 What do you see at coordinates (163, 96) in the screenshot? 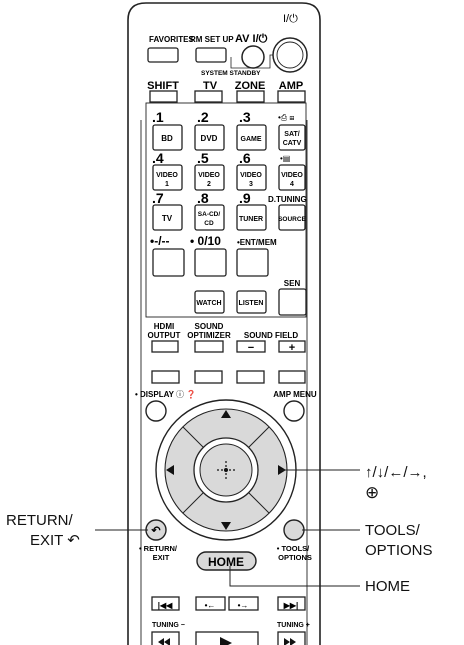
I see `shift-button` at bounding box center [163, 96].